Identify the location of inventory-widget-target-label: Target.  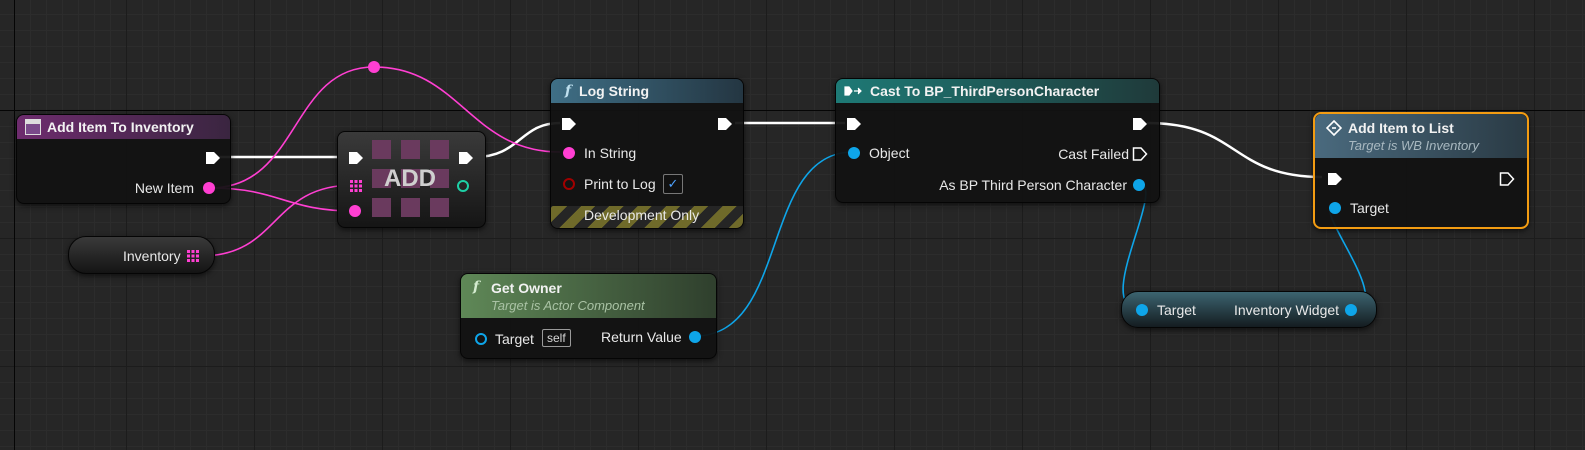
(1176, 310).